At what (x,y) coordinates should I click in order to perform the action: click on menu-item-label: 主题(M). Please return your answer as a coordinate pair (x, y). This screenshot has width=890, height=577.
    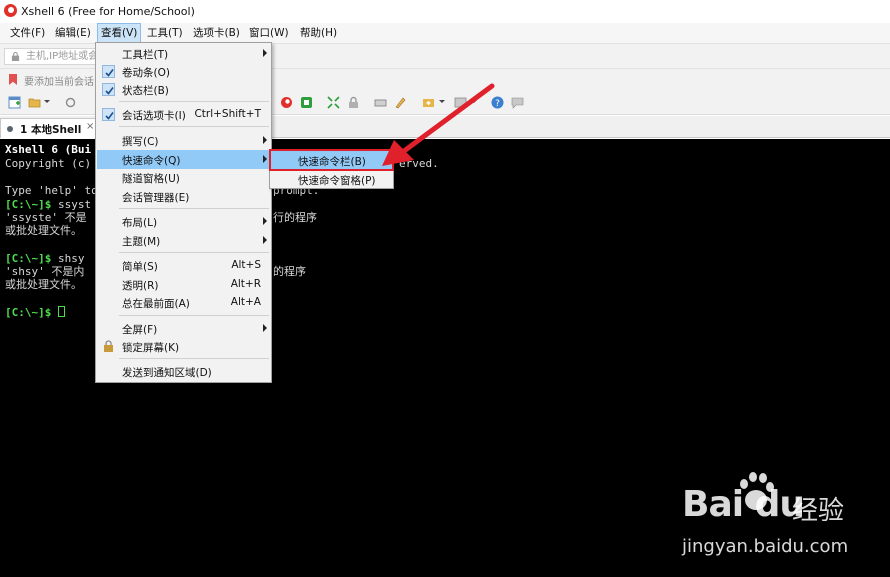
    Looking at the image, I should click on (141, 242).